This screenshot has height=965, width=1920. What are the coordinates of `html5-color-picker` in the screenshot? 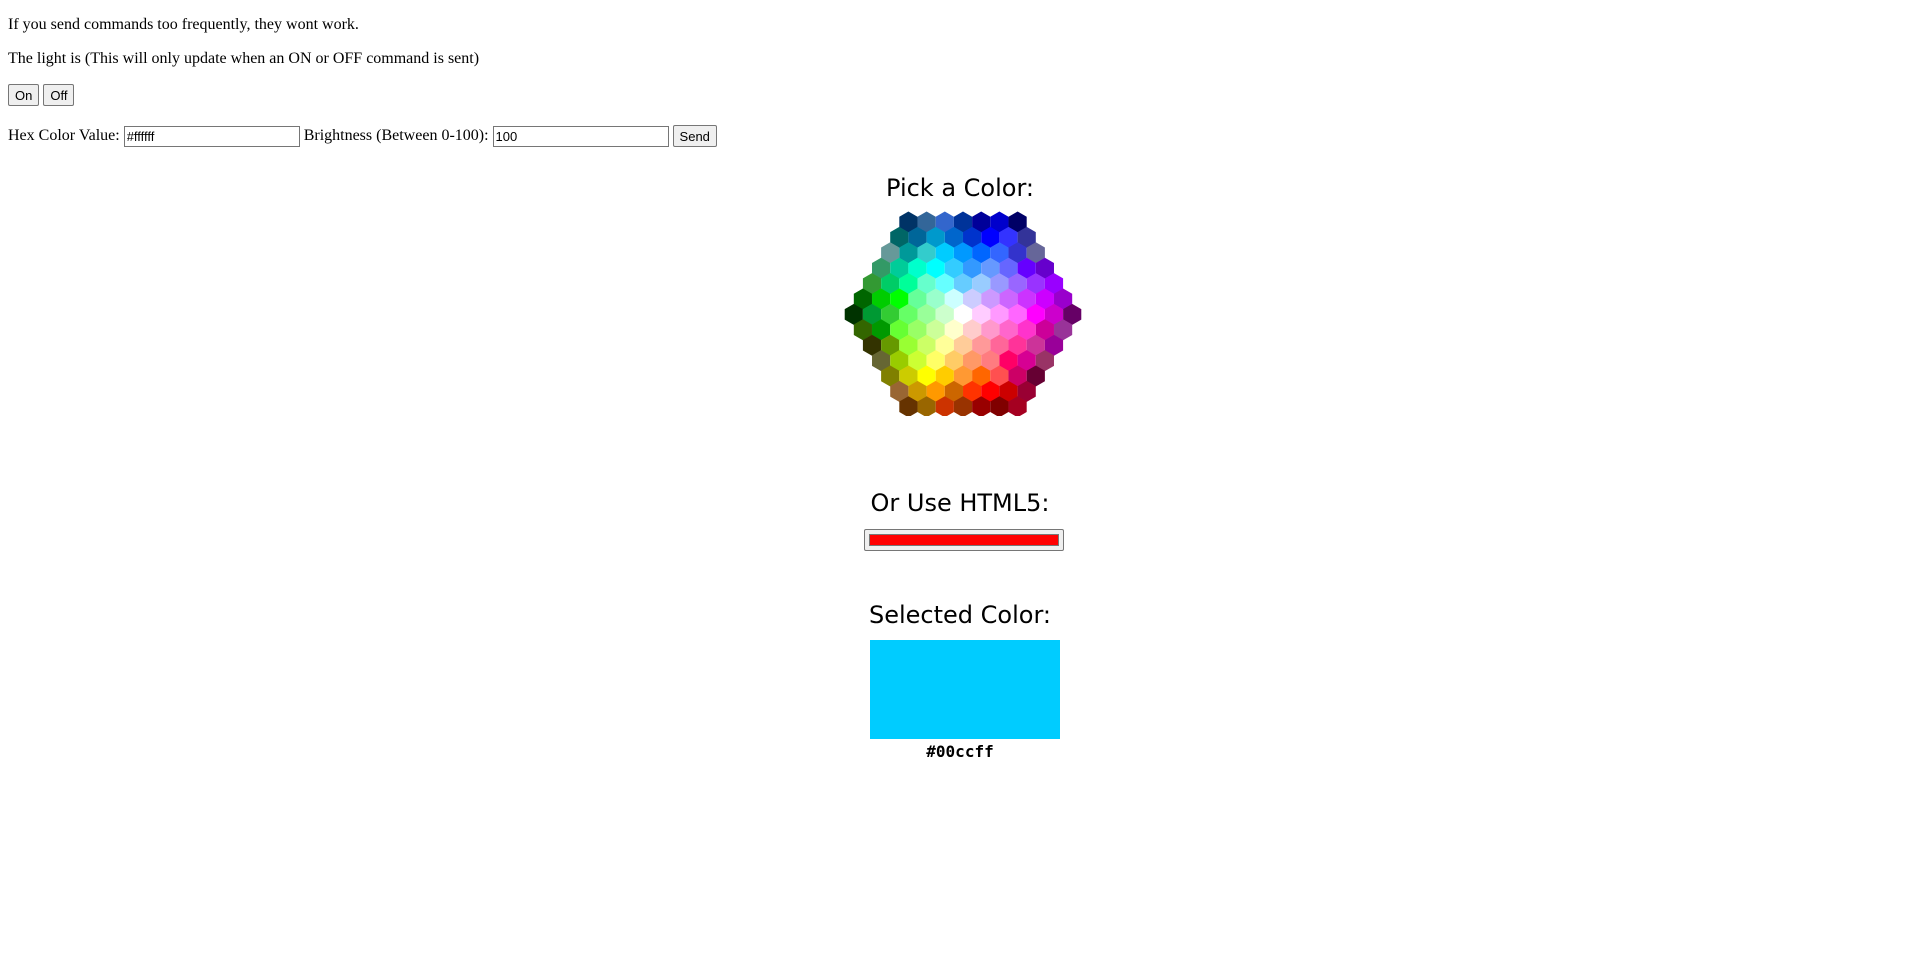 It's located at (964, 540).